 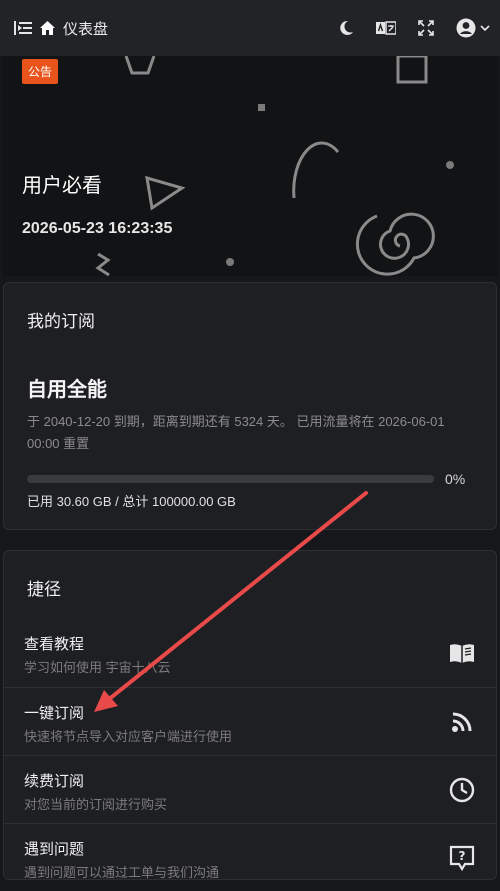 I want to click on shortcut-subtitle: 快速将节点导入对应客户端进行使用, so click(x=128, y=736).